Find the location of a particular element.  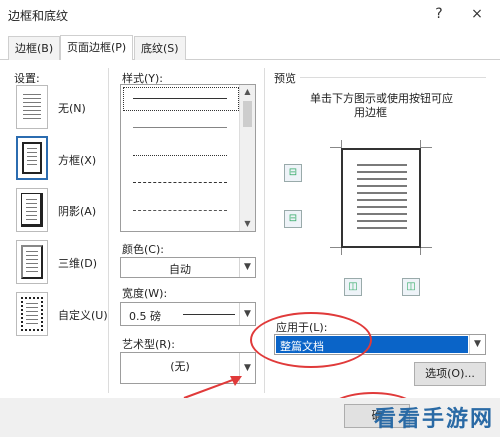

width-sample-line is located at coordinates (209, 314).